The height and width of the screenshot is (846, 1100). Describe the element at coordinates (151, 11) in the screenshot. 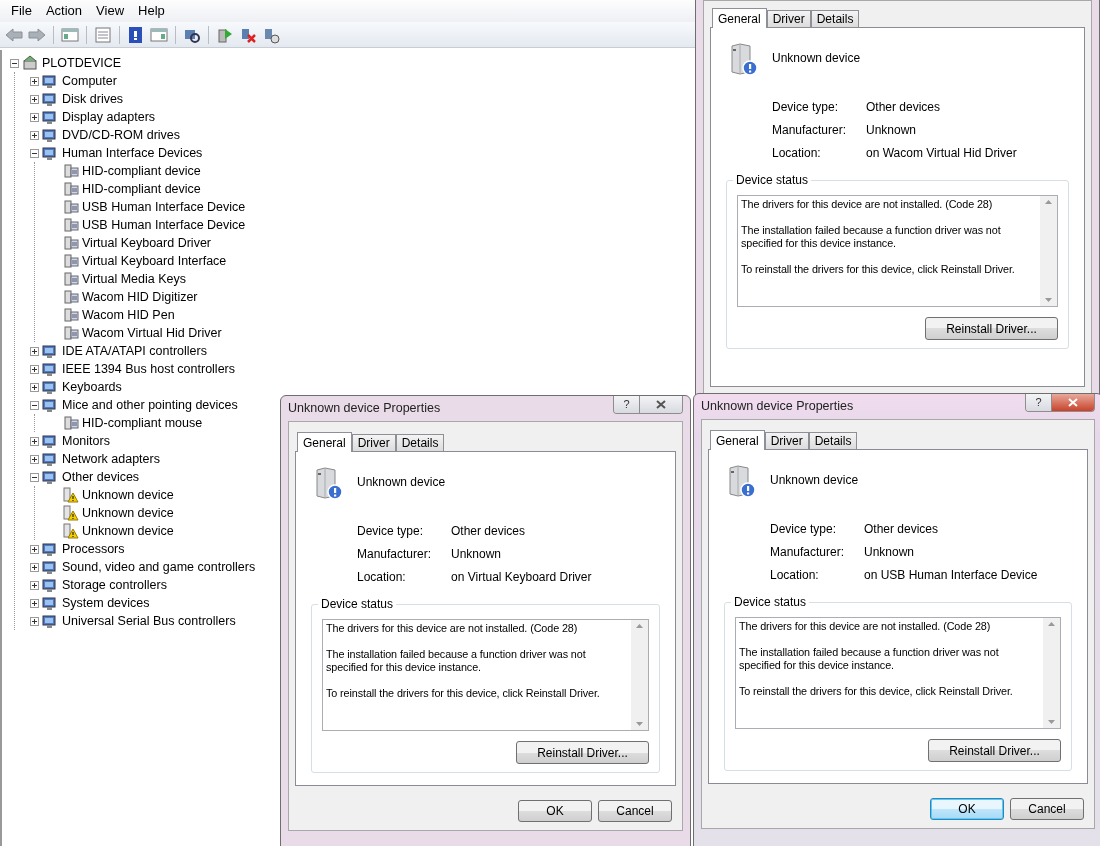

I see `menu-item: Help` at that location.